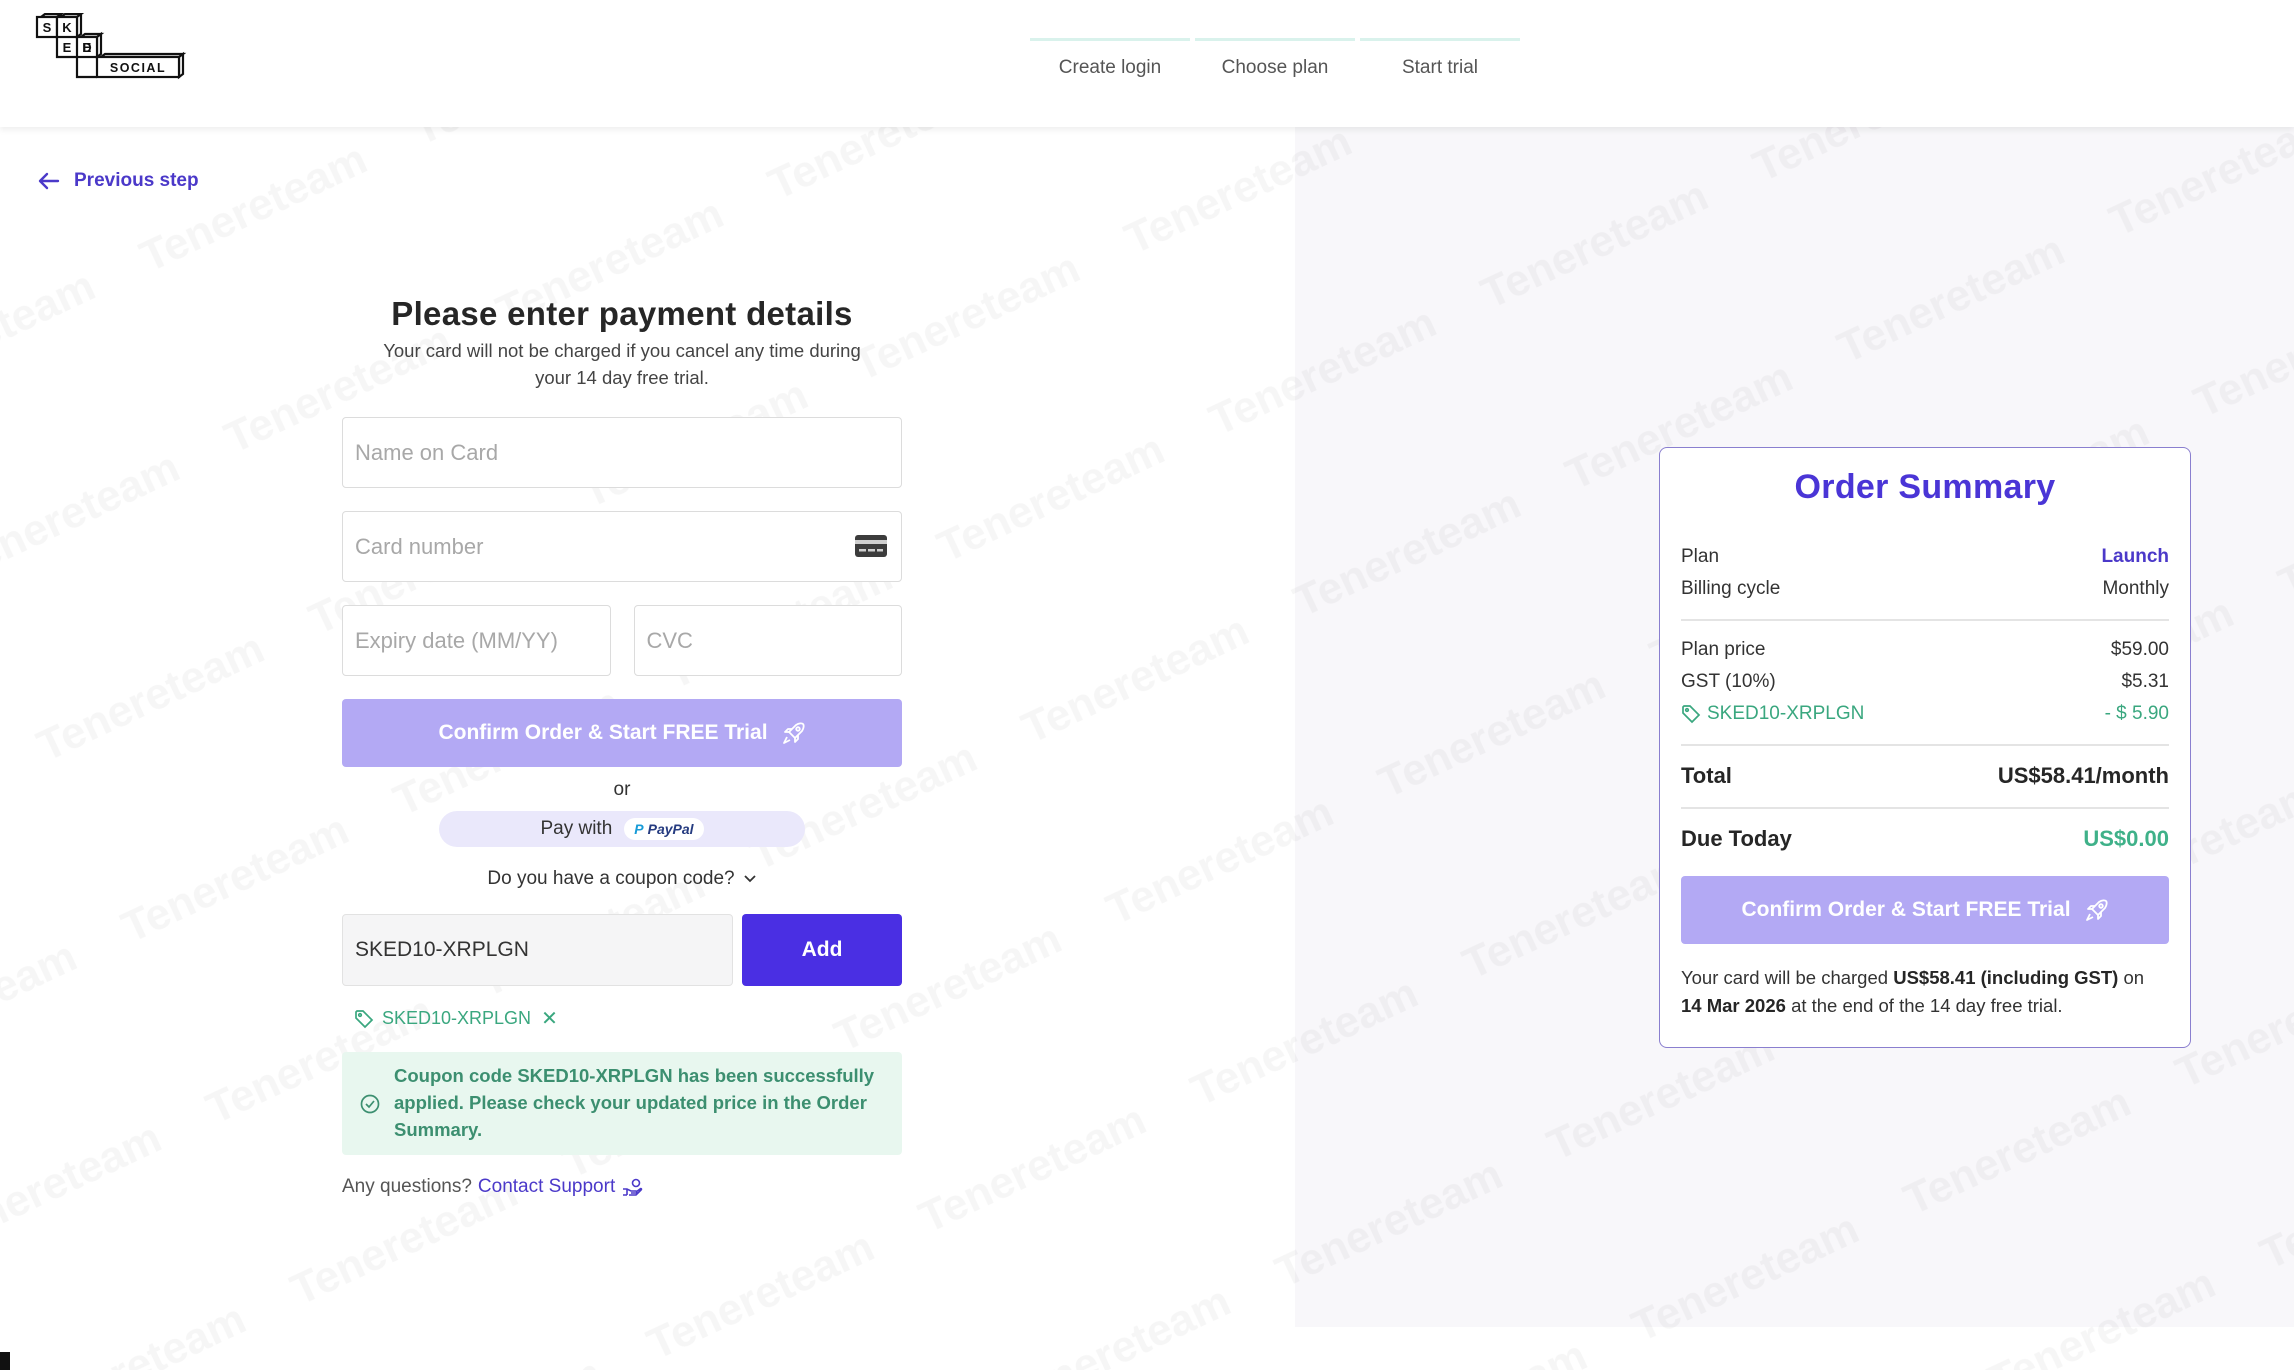 Image resolution: width=2294 pixels, height=1370 pixels. I want to click on previous-step-label: Previous step, so click(136, 180).